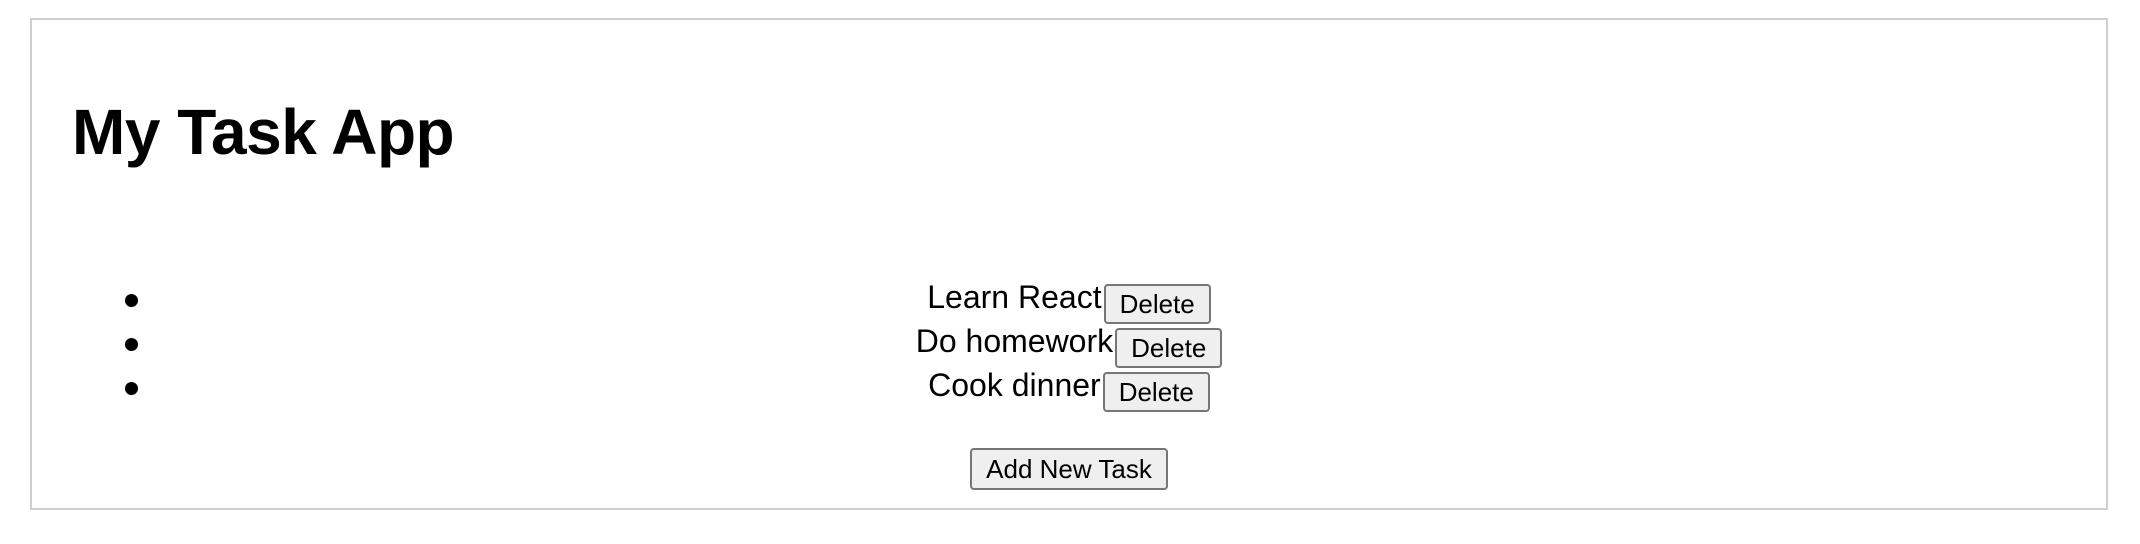  Describe the element at coordinates (1014, 297) in the screenshot. I see `task-text: Learn React` at that location.